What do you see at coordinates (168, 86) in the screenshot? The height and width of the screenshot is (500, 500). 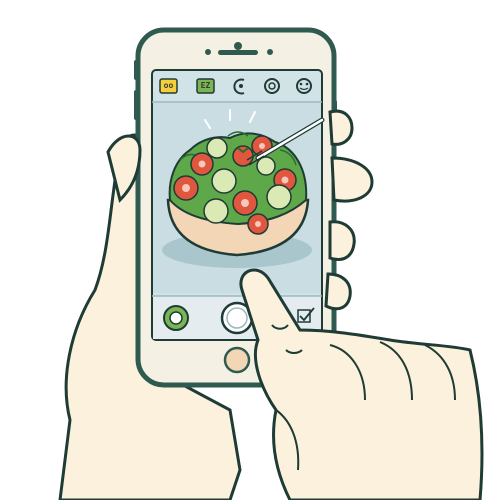 I see `hdr-badge-icon` at bounding box center [168, 86].